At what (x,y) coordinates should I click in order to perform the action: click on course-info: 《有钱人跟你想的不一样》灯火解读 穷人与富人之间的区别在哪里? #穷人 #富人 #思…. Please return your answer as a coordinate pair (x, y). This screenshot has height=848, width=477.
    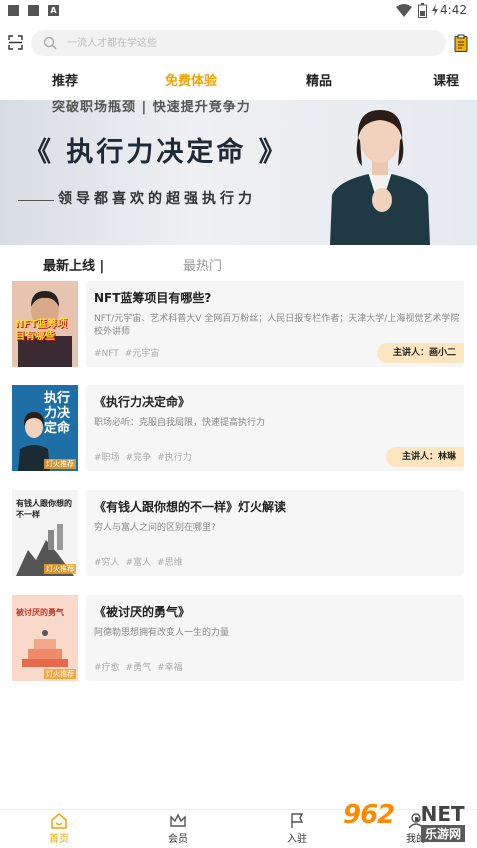
    Looking at the image, I should click on (275, 533).